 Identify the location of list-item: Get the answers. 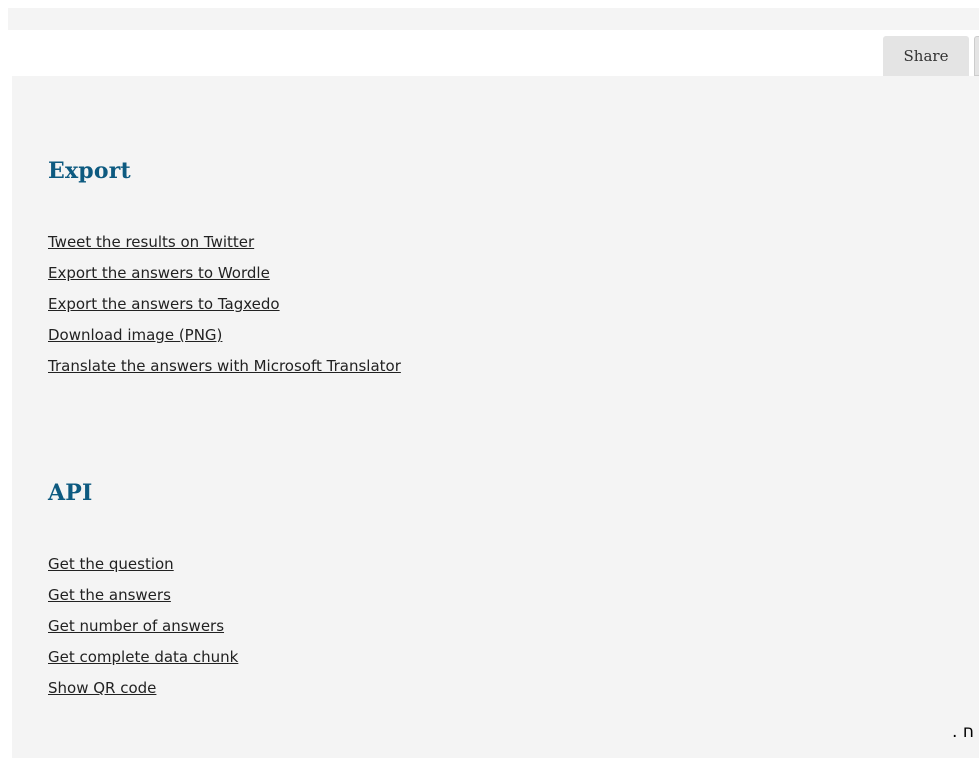
(143, 601).